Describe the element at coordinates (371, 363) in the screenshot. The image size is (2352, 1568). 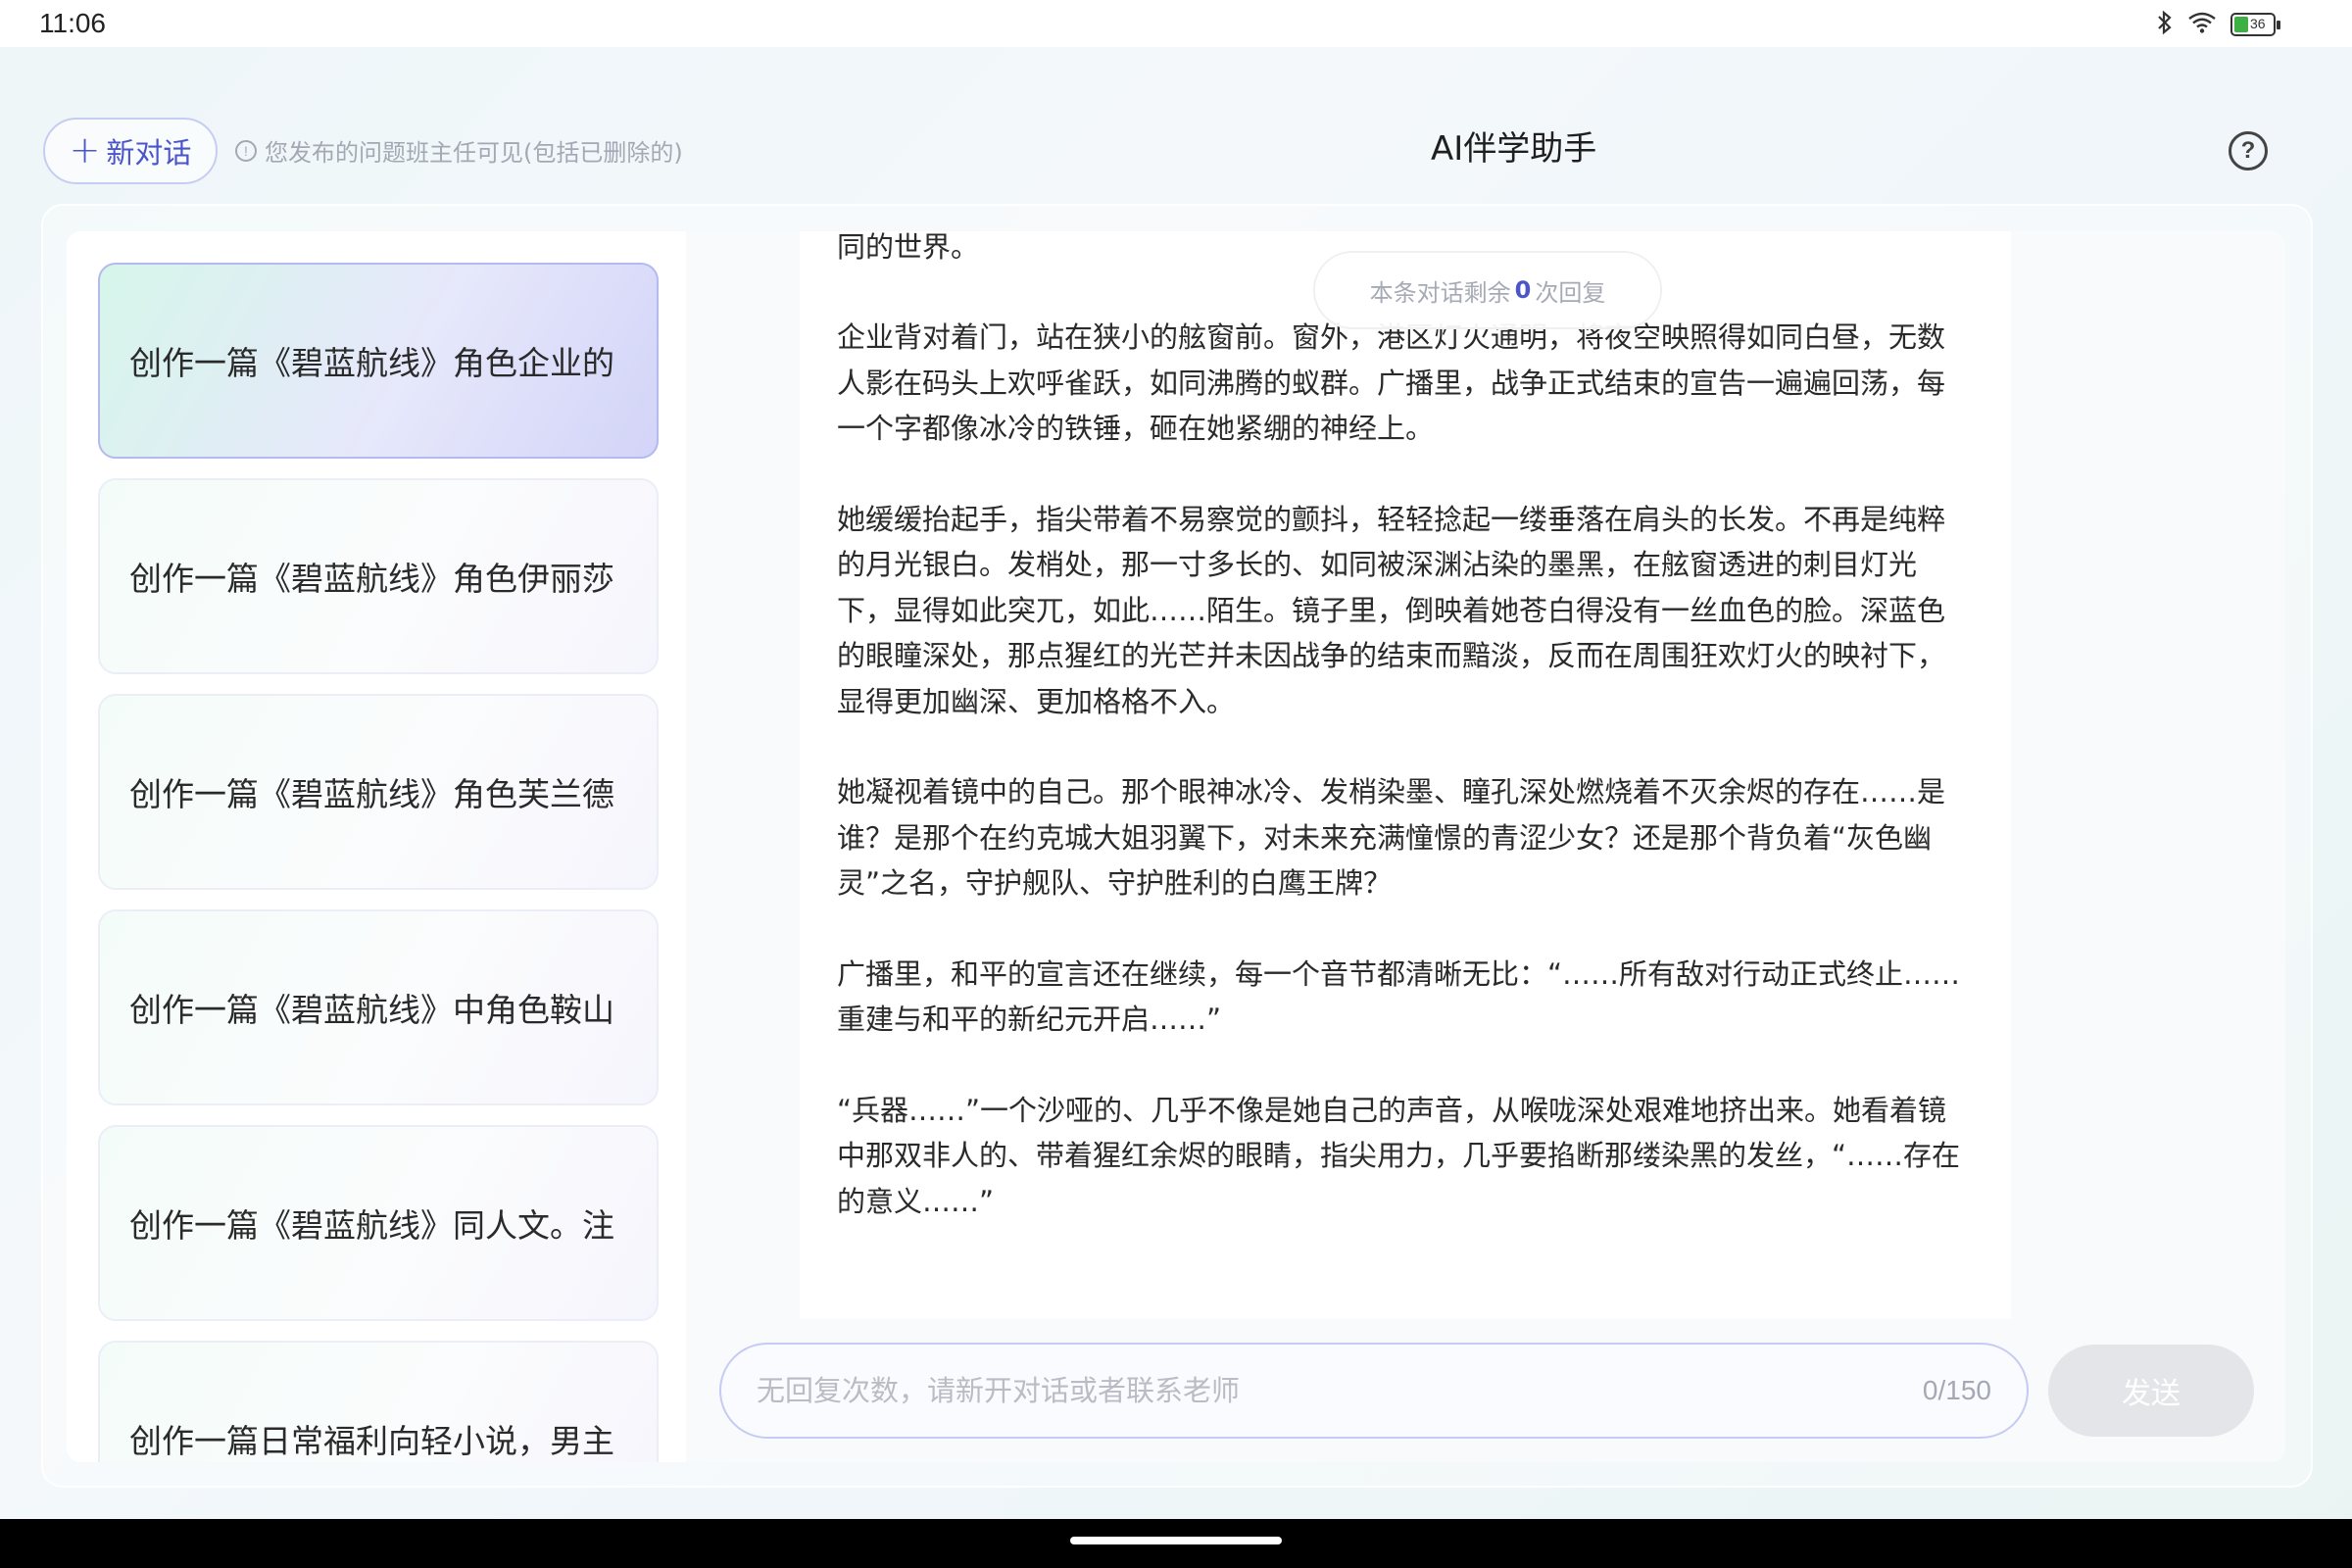
I see `conversation-title: 创作一篇《碧蓝航线》角色企业的` at that location.